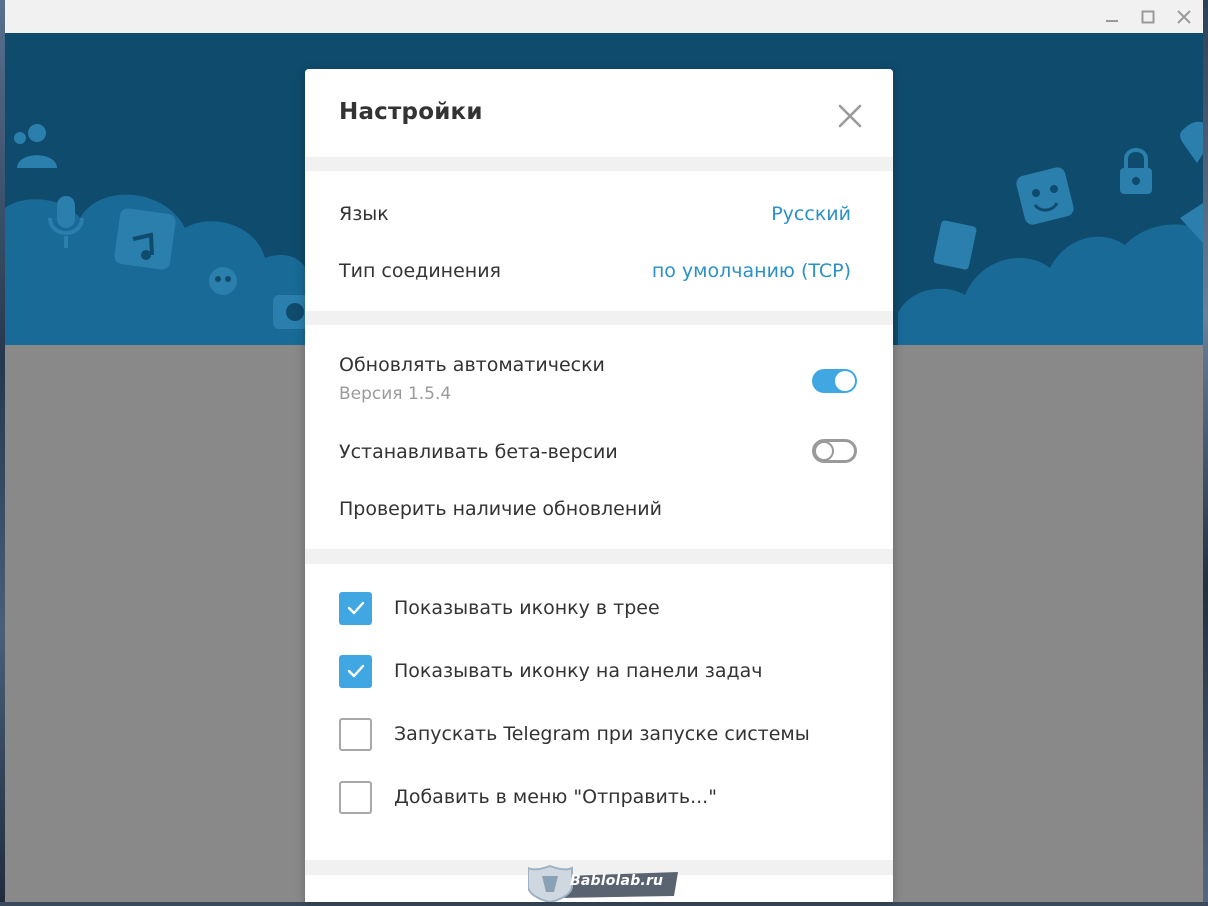  I want to click on maximize-button, so click(1148, 17).